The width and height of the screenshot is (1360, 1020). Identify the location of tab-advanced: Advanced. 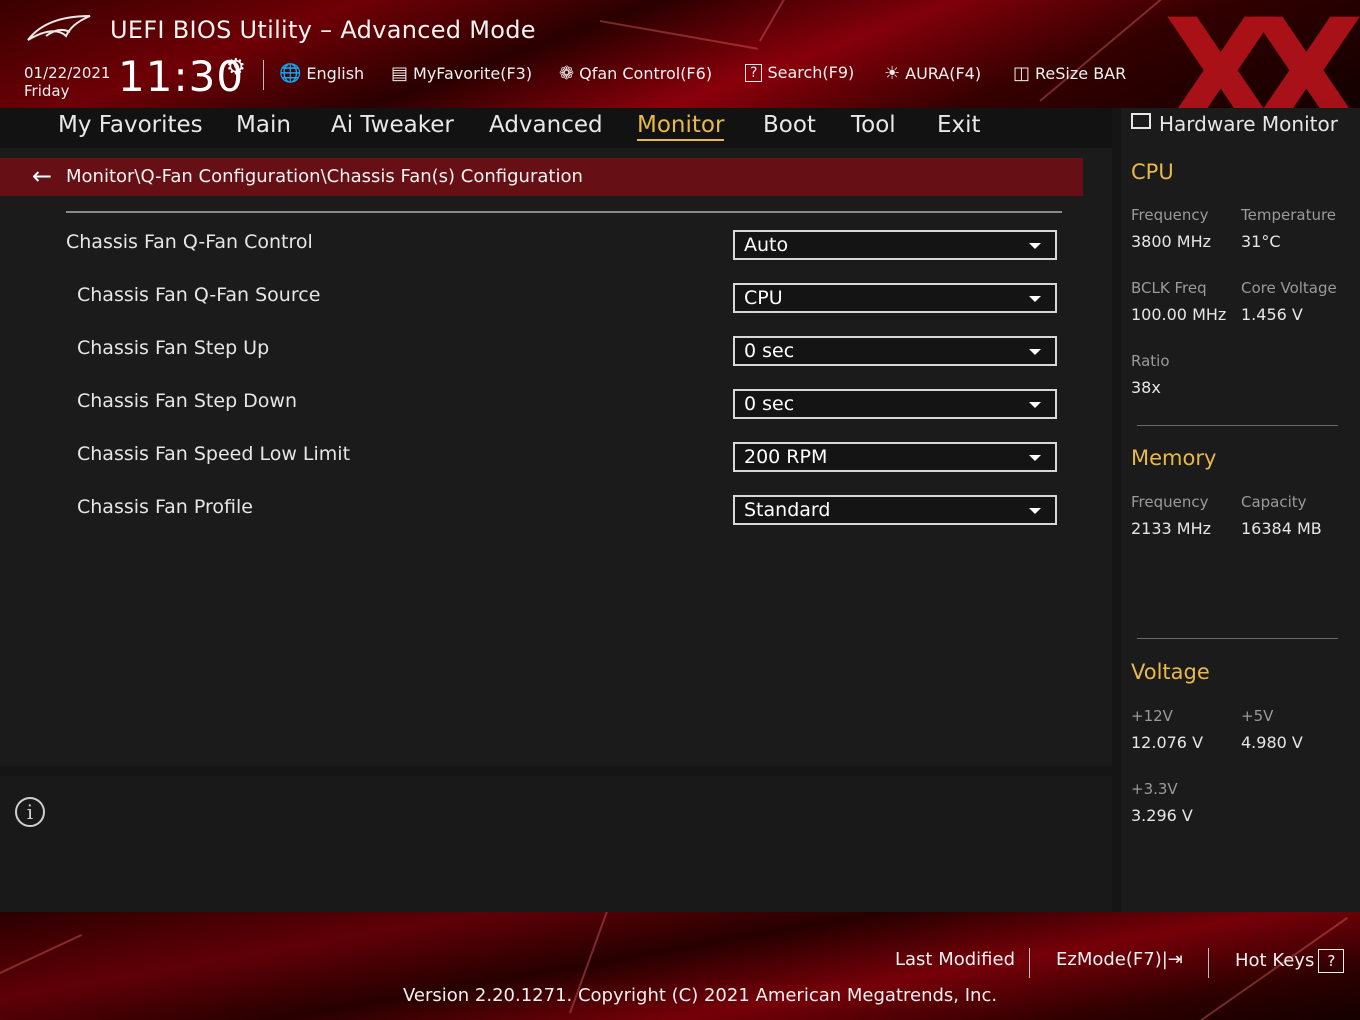
(546, 125).